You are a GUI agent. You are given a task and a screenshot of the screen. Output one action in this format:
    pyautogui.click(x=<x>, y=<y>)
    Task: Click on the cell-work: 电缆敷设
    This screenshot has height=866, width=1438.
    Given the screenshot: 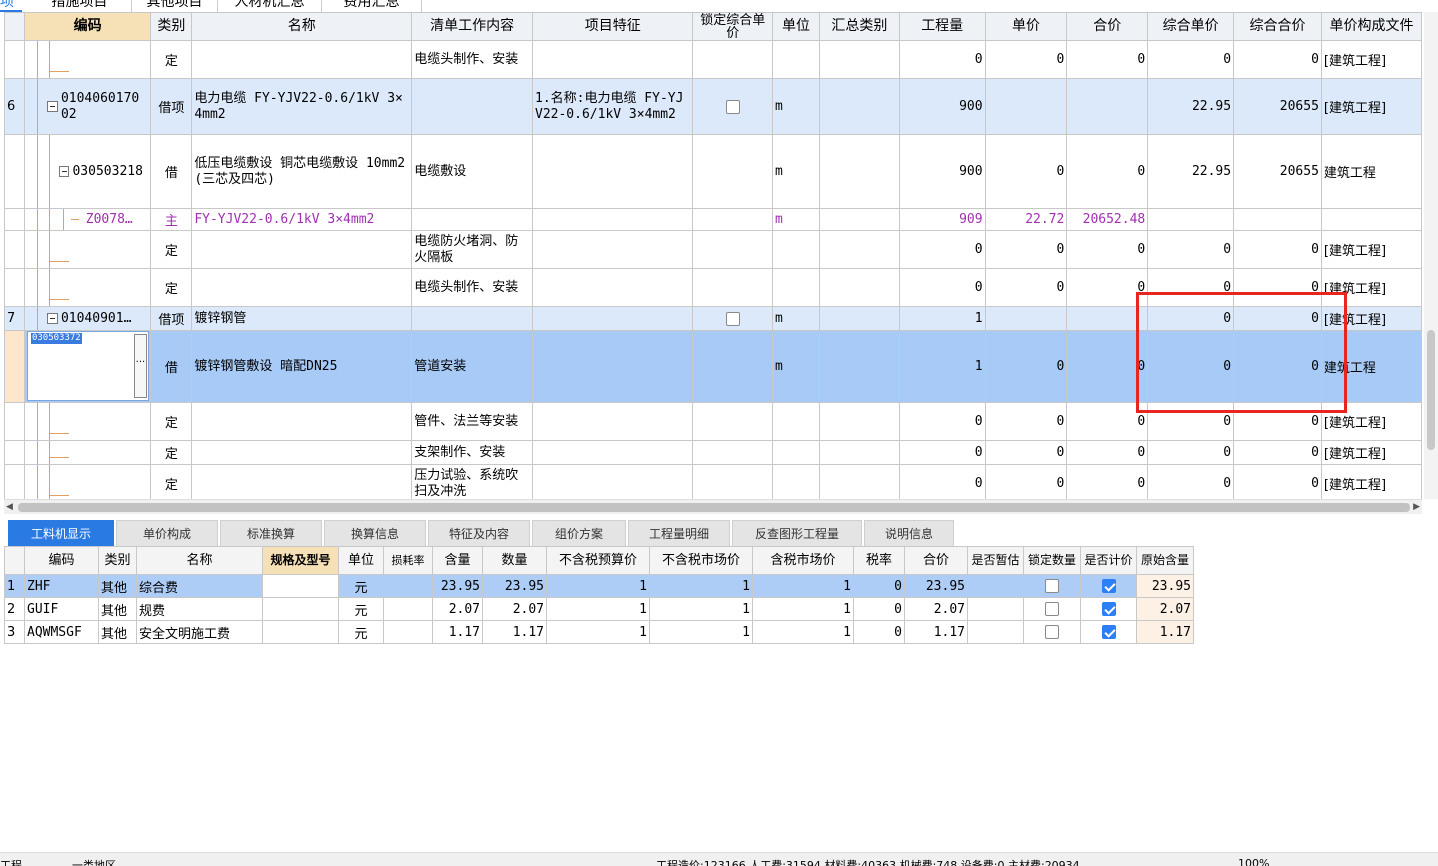 What is the action you would take?
    pyautogui.click(x=472, y=171)
    